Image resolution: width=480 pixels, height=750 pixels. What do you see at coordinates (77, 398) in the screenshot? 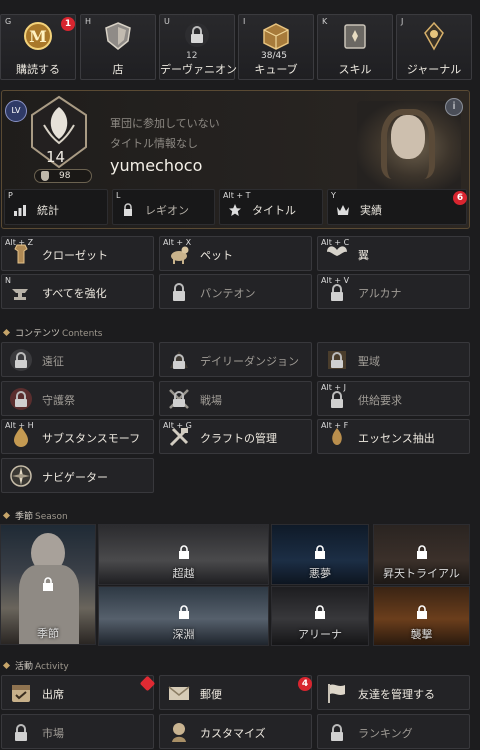
I see `guardian-festival-button: 守護祭` at bounding box center [77, 398].